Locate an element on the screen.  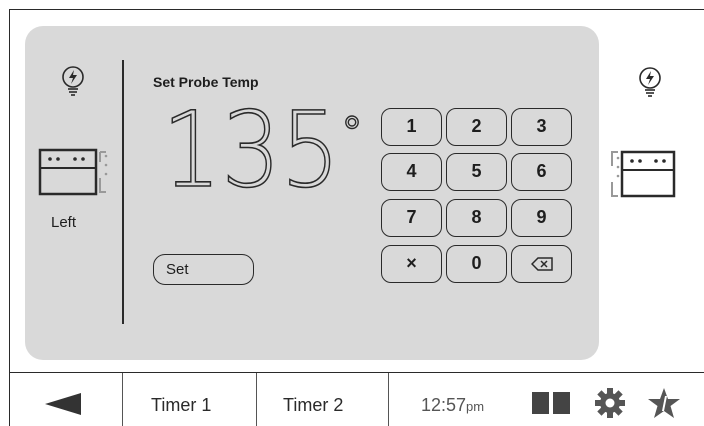
key-8: 8 is located at coordinates (476, 218).